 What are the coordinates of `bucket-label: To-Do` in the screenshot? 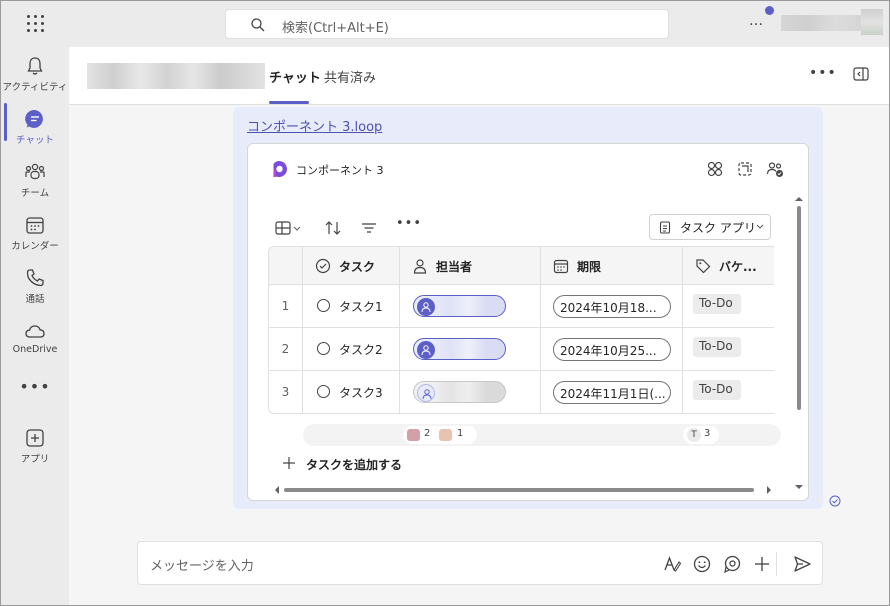 It's located at (716, 303).